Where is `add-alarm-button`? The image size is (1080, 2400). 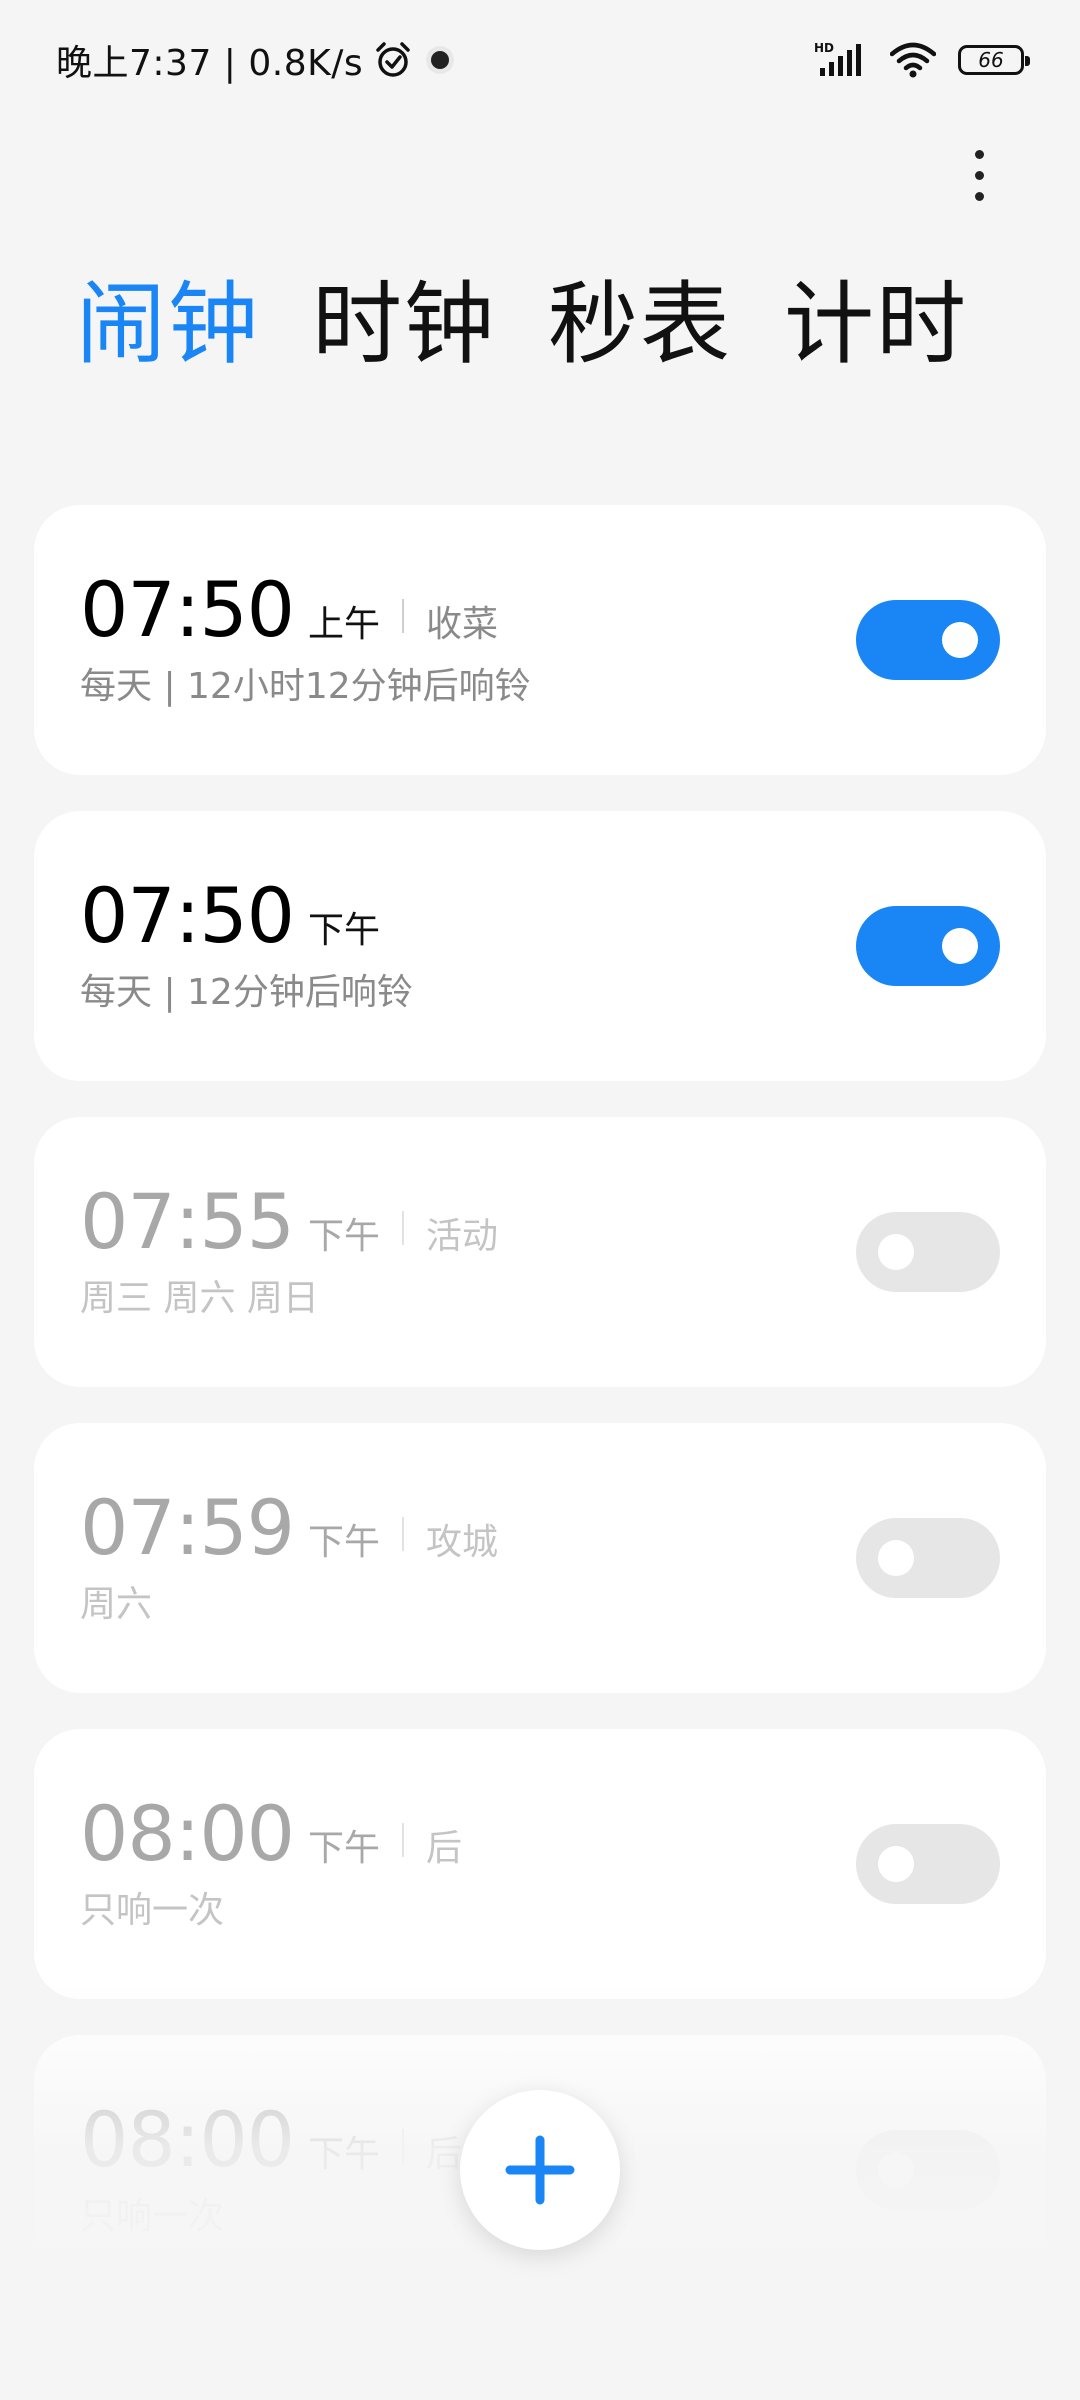
add-alarm-button is located at coordinates (540, 2170).